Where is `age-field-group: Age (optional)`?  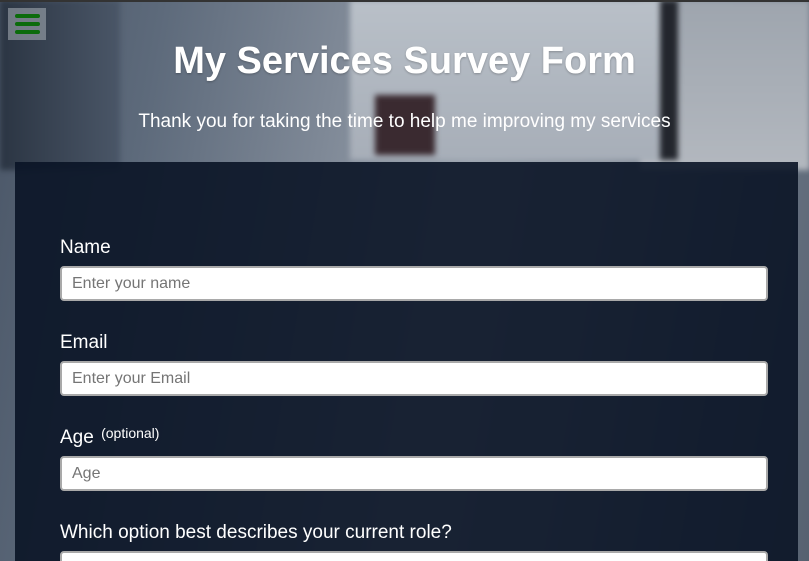
age-field-group: Age (optional) is located at coordinates (414, 458).